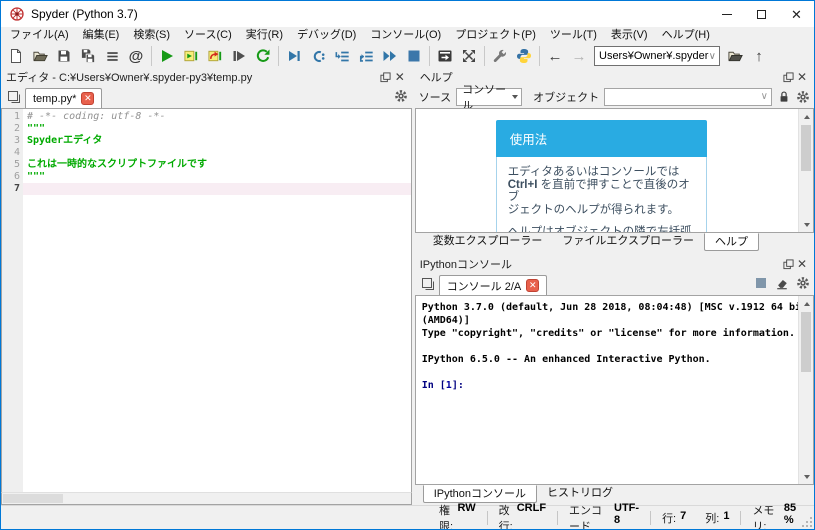 The width and height of the screenshot is (815, 530). Describe the element at coordinates (17, 14) in the screenshot. I see `spyder-logo-icon` at that location.